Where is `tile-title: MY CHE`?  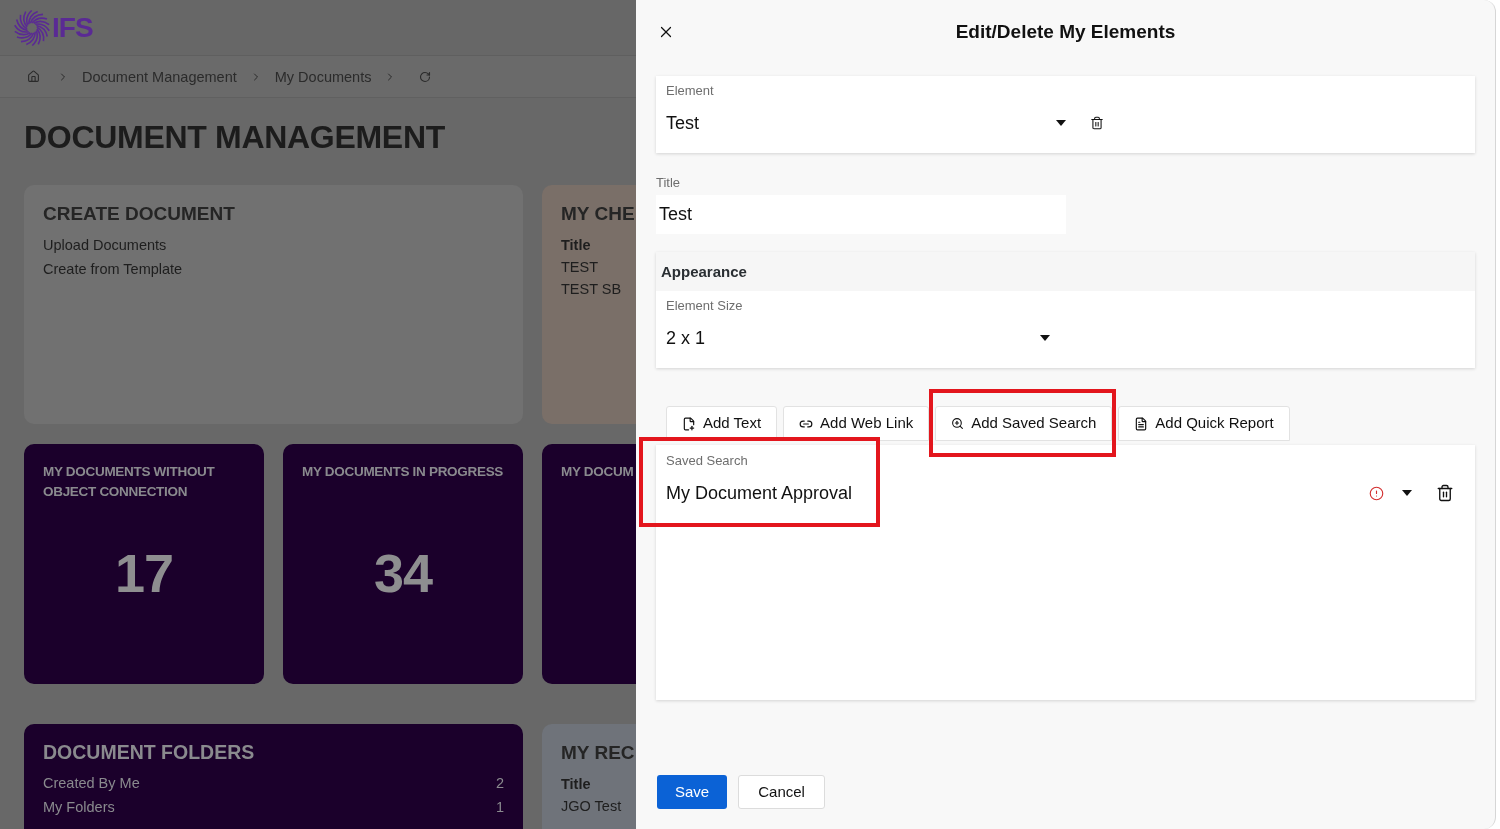
tile-title: MY CHE is located at coordinates (598, 214).